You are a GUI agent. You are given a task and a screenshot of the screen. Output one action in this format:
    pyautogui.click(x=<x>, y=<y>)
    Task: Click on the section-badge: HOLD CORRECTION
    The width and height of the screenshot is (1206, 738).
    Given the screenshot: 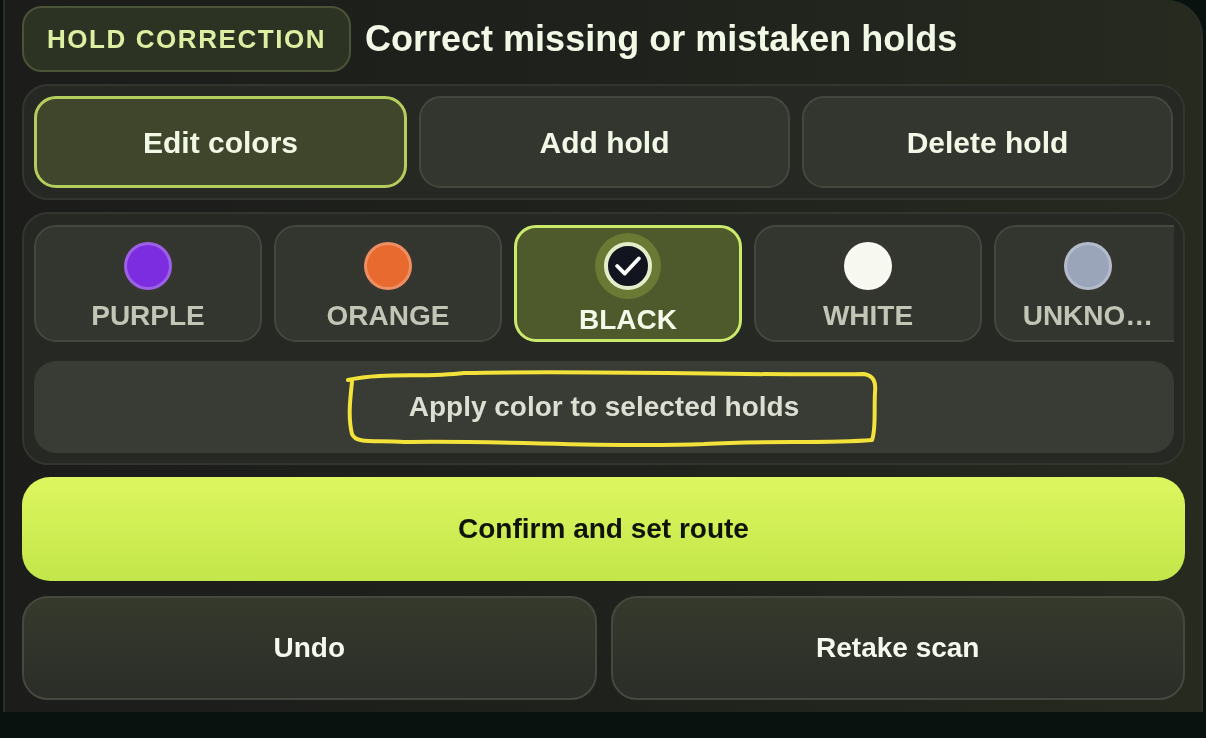 What is the action you would take?
    pyautogui.click(x=187, y=39)
    